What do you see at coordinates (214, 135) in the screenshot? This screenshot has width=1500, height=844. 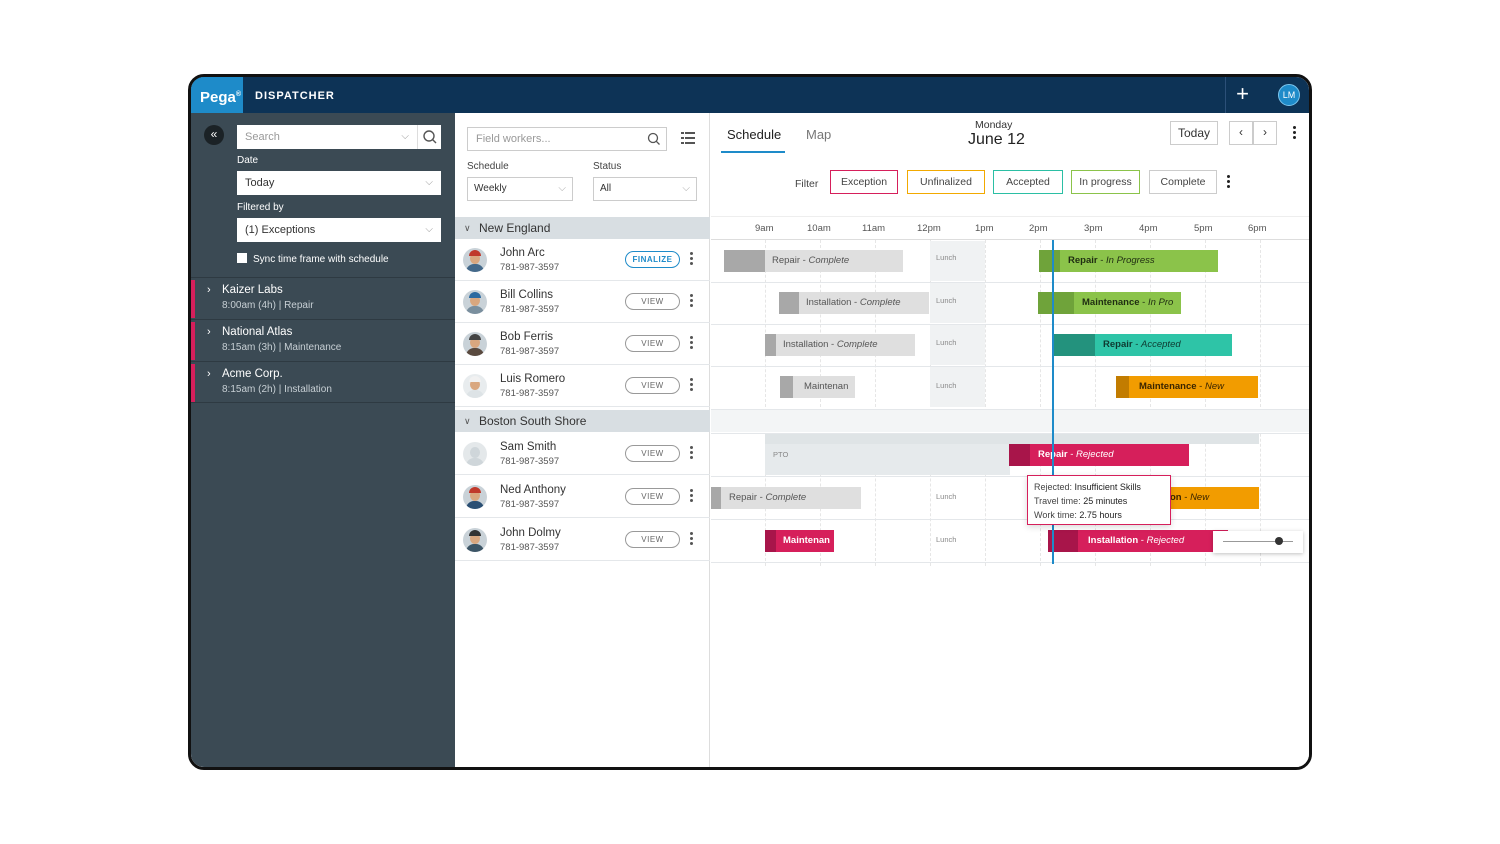 I see `collapse-icon: «` at bounding box center [214, 135].